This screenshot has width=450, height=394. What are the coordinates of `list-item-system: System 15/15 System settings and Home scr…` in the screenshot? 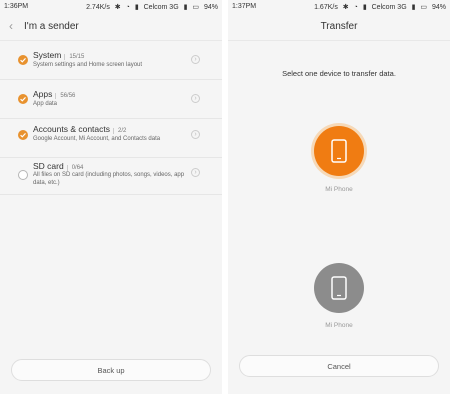 It's located at (111, 60).